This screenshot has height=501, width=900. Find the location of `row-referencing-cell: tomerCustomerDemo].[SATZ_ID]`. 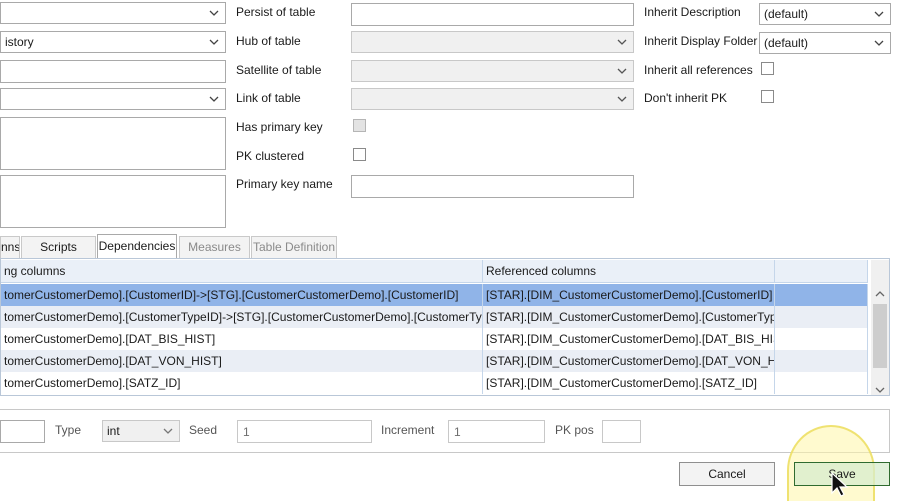

row-referencing-cell: tomerCustomerDemo].[SATZ_ID] is located at coordinates (242, 383).